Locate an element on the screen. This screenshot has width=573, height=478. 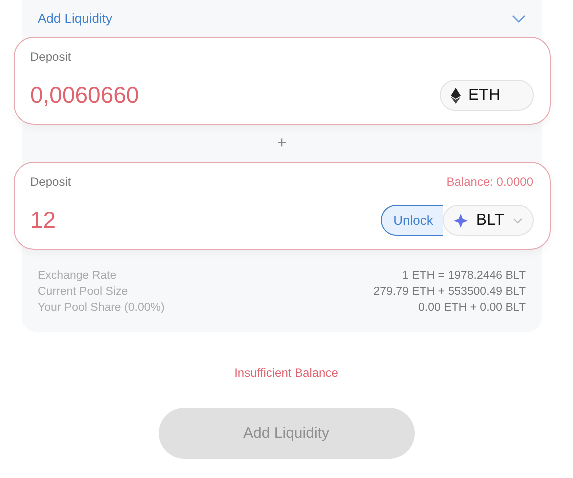
error-message: Insufficient Balance is located at coordinates (286, 373).